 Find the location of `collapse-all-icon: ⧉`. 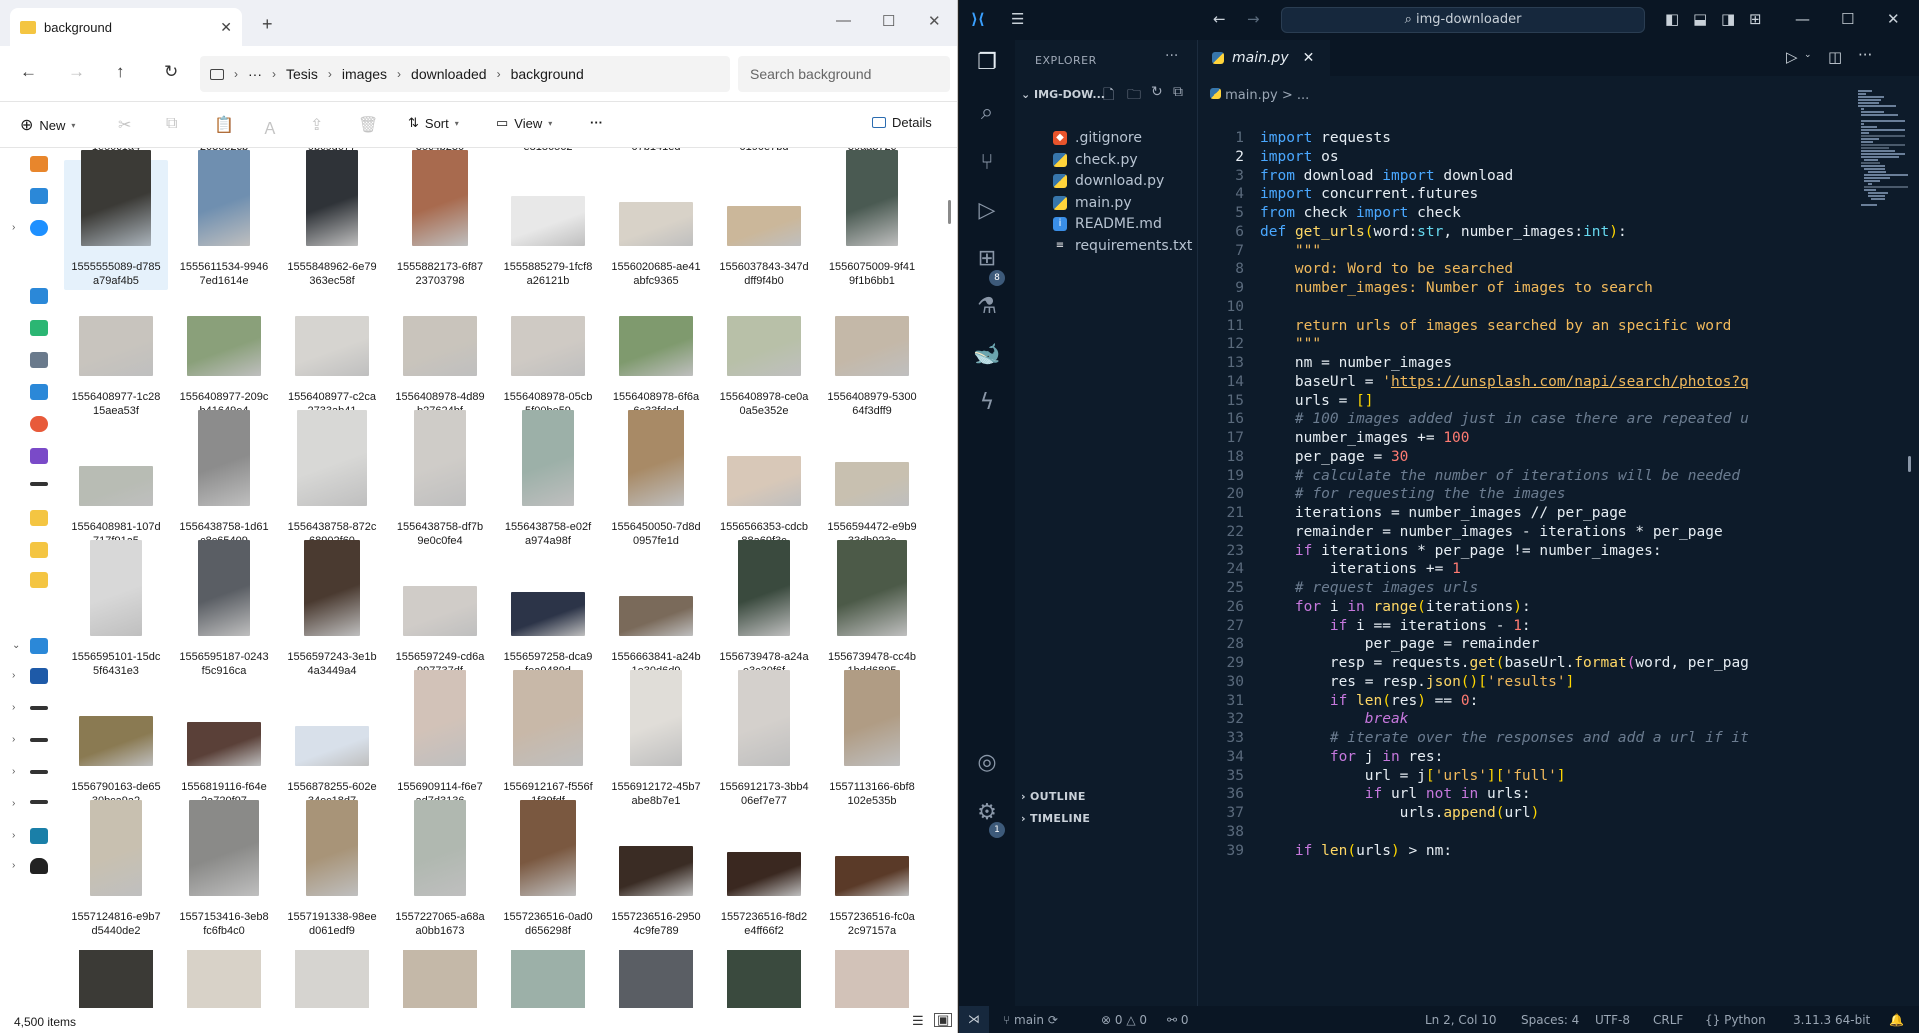

collapse-all-icon: ⧉ is located at coordinates (1178, 92).